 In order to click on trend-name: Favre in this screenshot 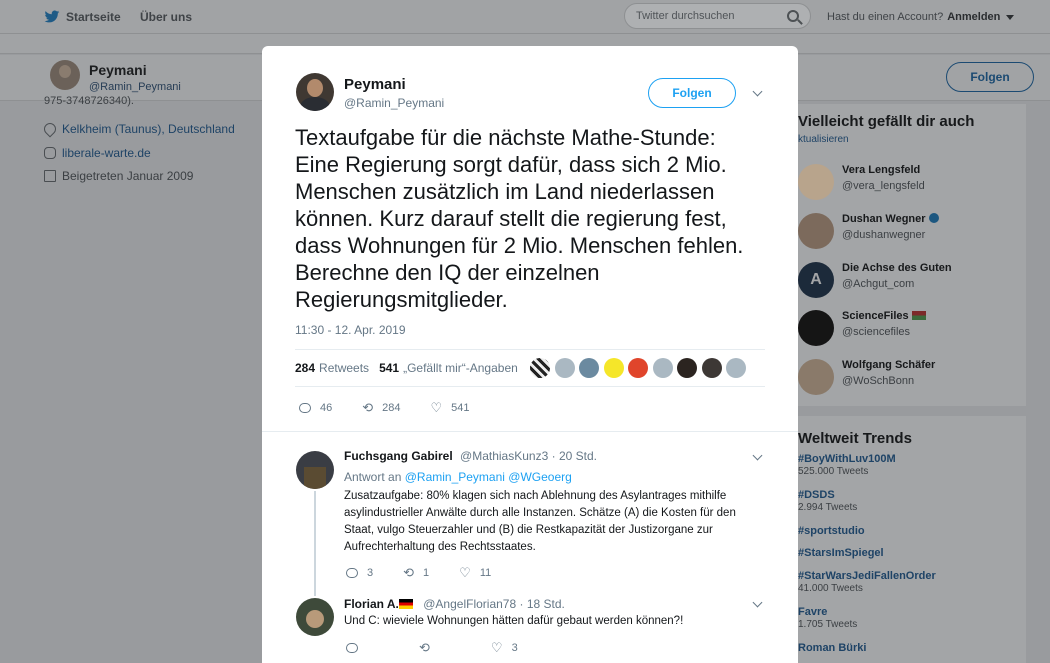, I will do `click(813, 612)`.